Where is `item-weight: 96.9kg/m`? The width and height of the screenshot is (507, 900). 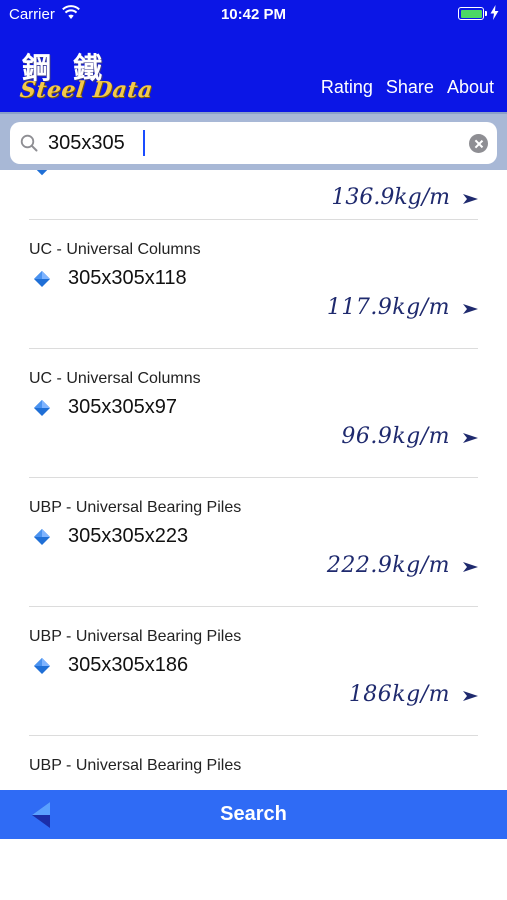 item-weight: 96.9kg/m is located at coordinates (395, 436).